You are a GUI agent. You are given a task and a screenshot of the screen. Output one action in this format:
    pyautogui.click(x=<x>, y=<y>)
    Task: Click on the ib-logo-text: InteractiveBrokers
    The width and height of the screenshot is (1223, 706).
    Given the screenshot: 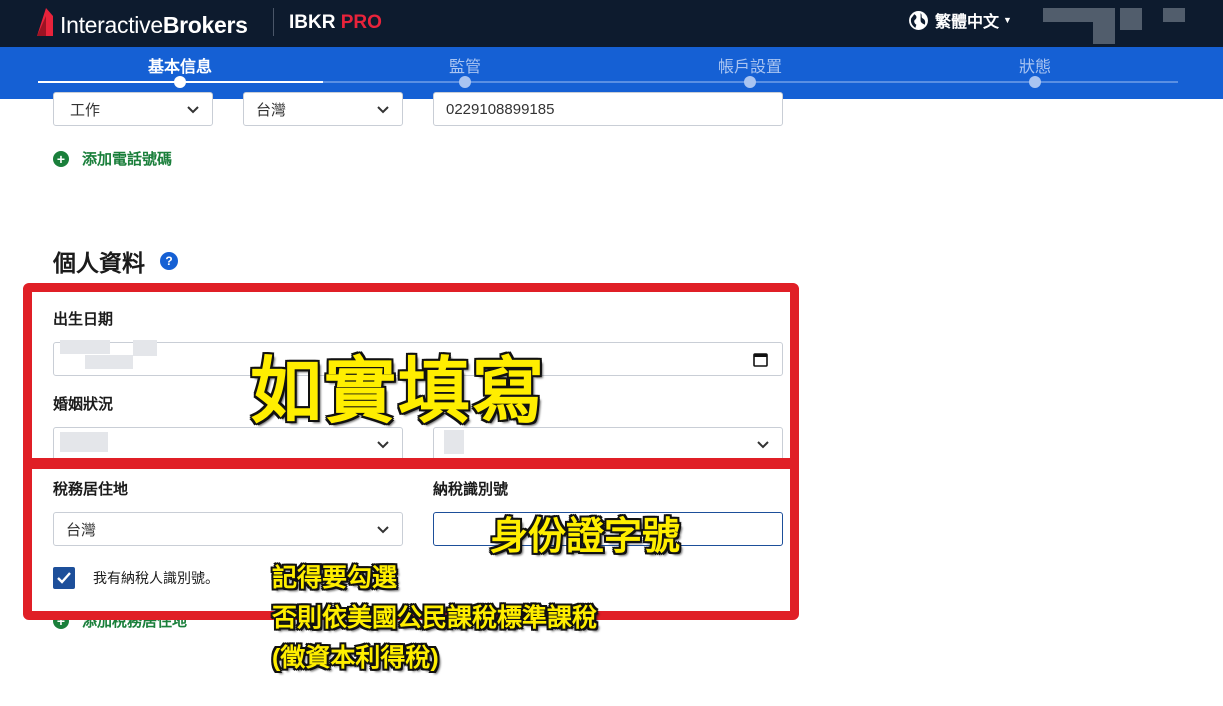 What is the action you would take?
    pyautogui.click(x=154, y=25)
    